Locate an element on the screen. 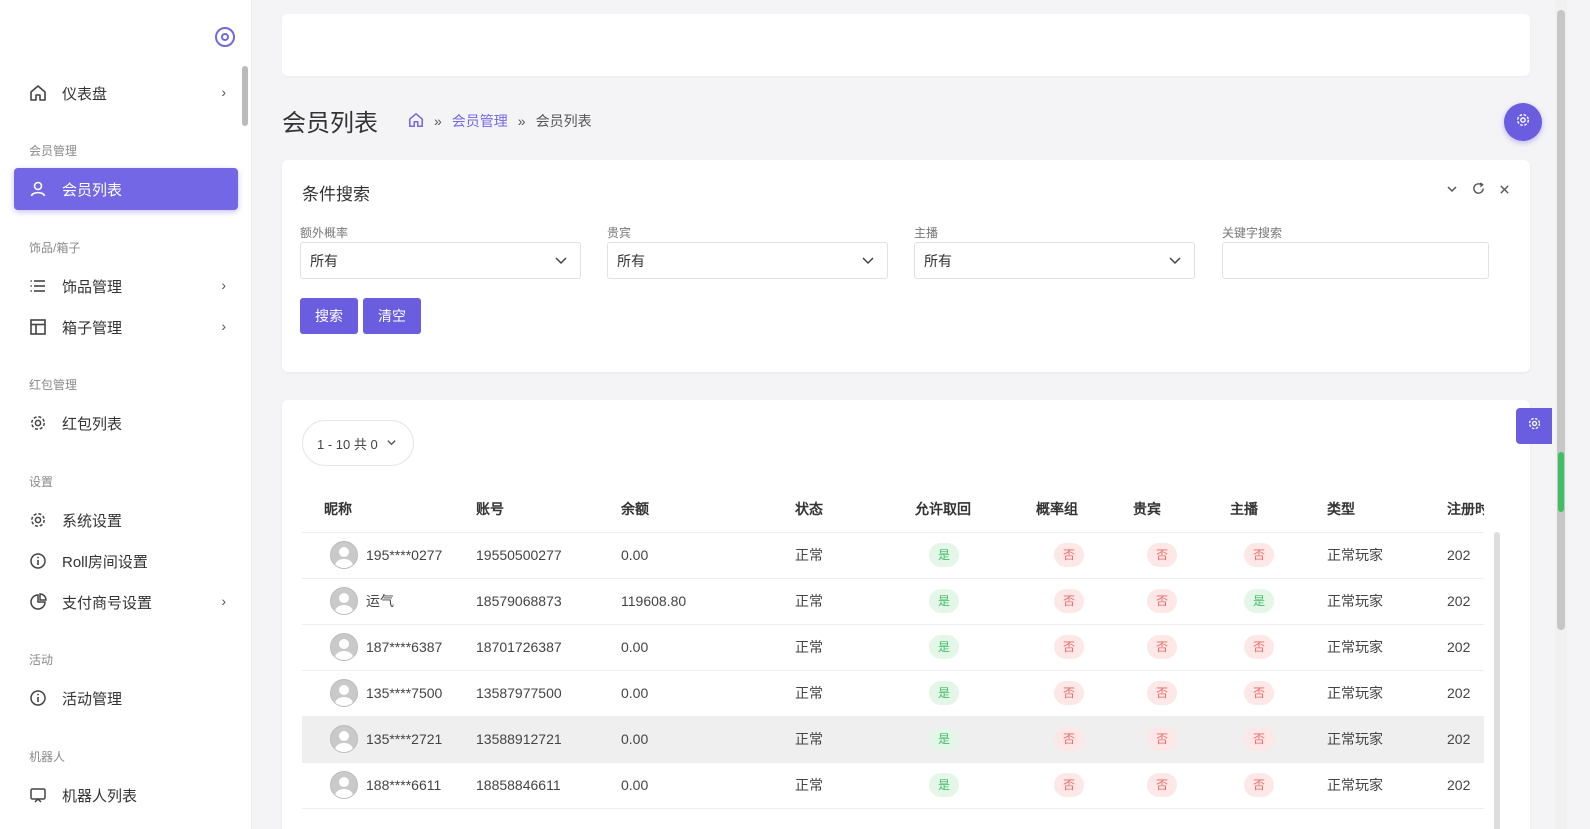 This screenshot has width=1590, height=829. table-row: 135****2721 13588912721 0.00 正常是 否 否 否 正常玩家 202 is located at coordinates (893, 739).